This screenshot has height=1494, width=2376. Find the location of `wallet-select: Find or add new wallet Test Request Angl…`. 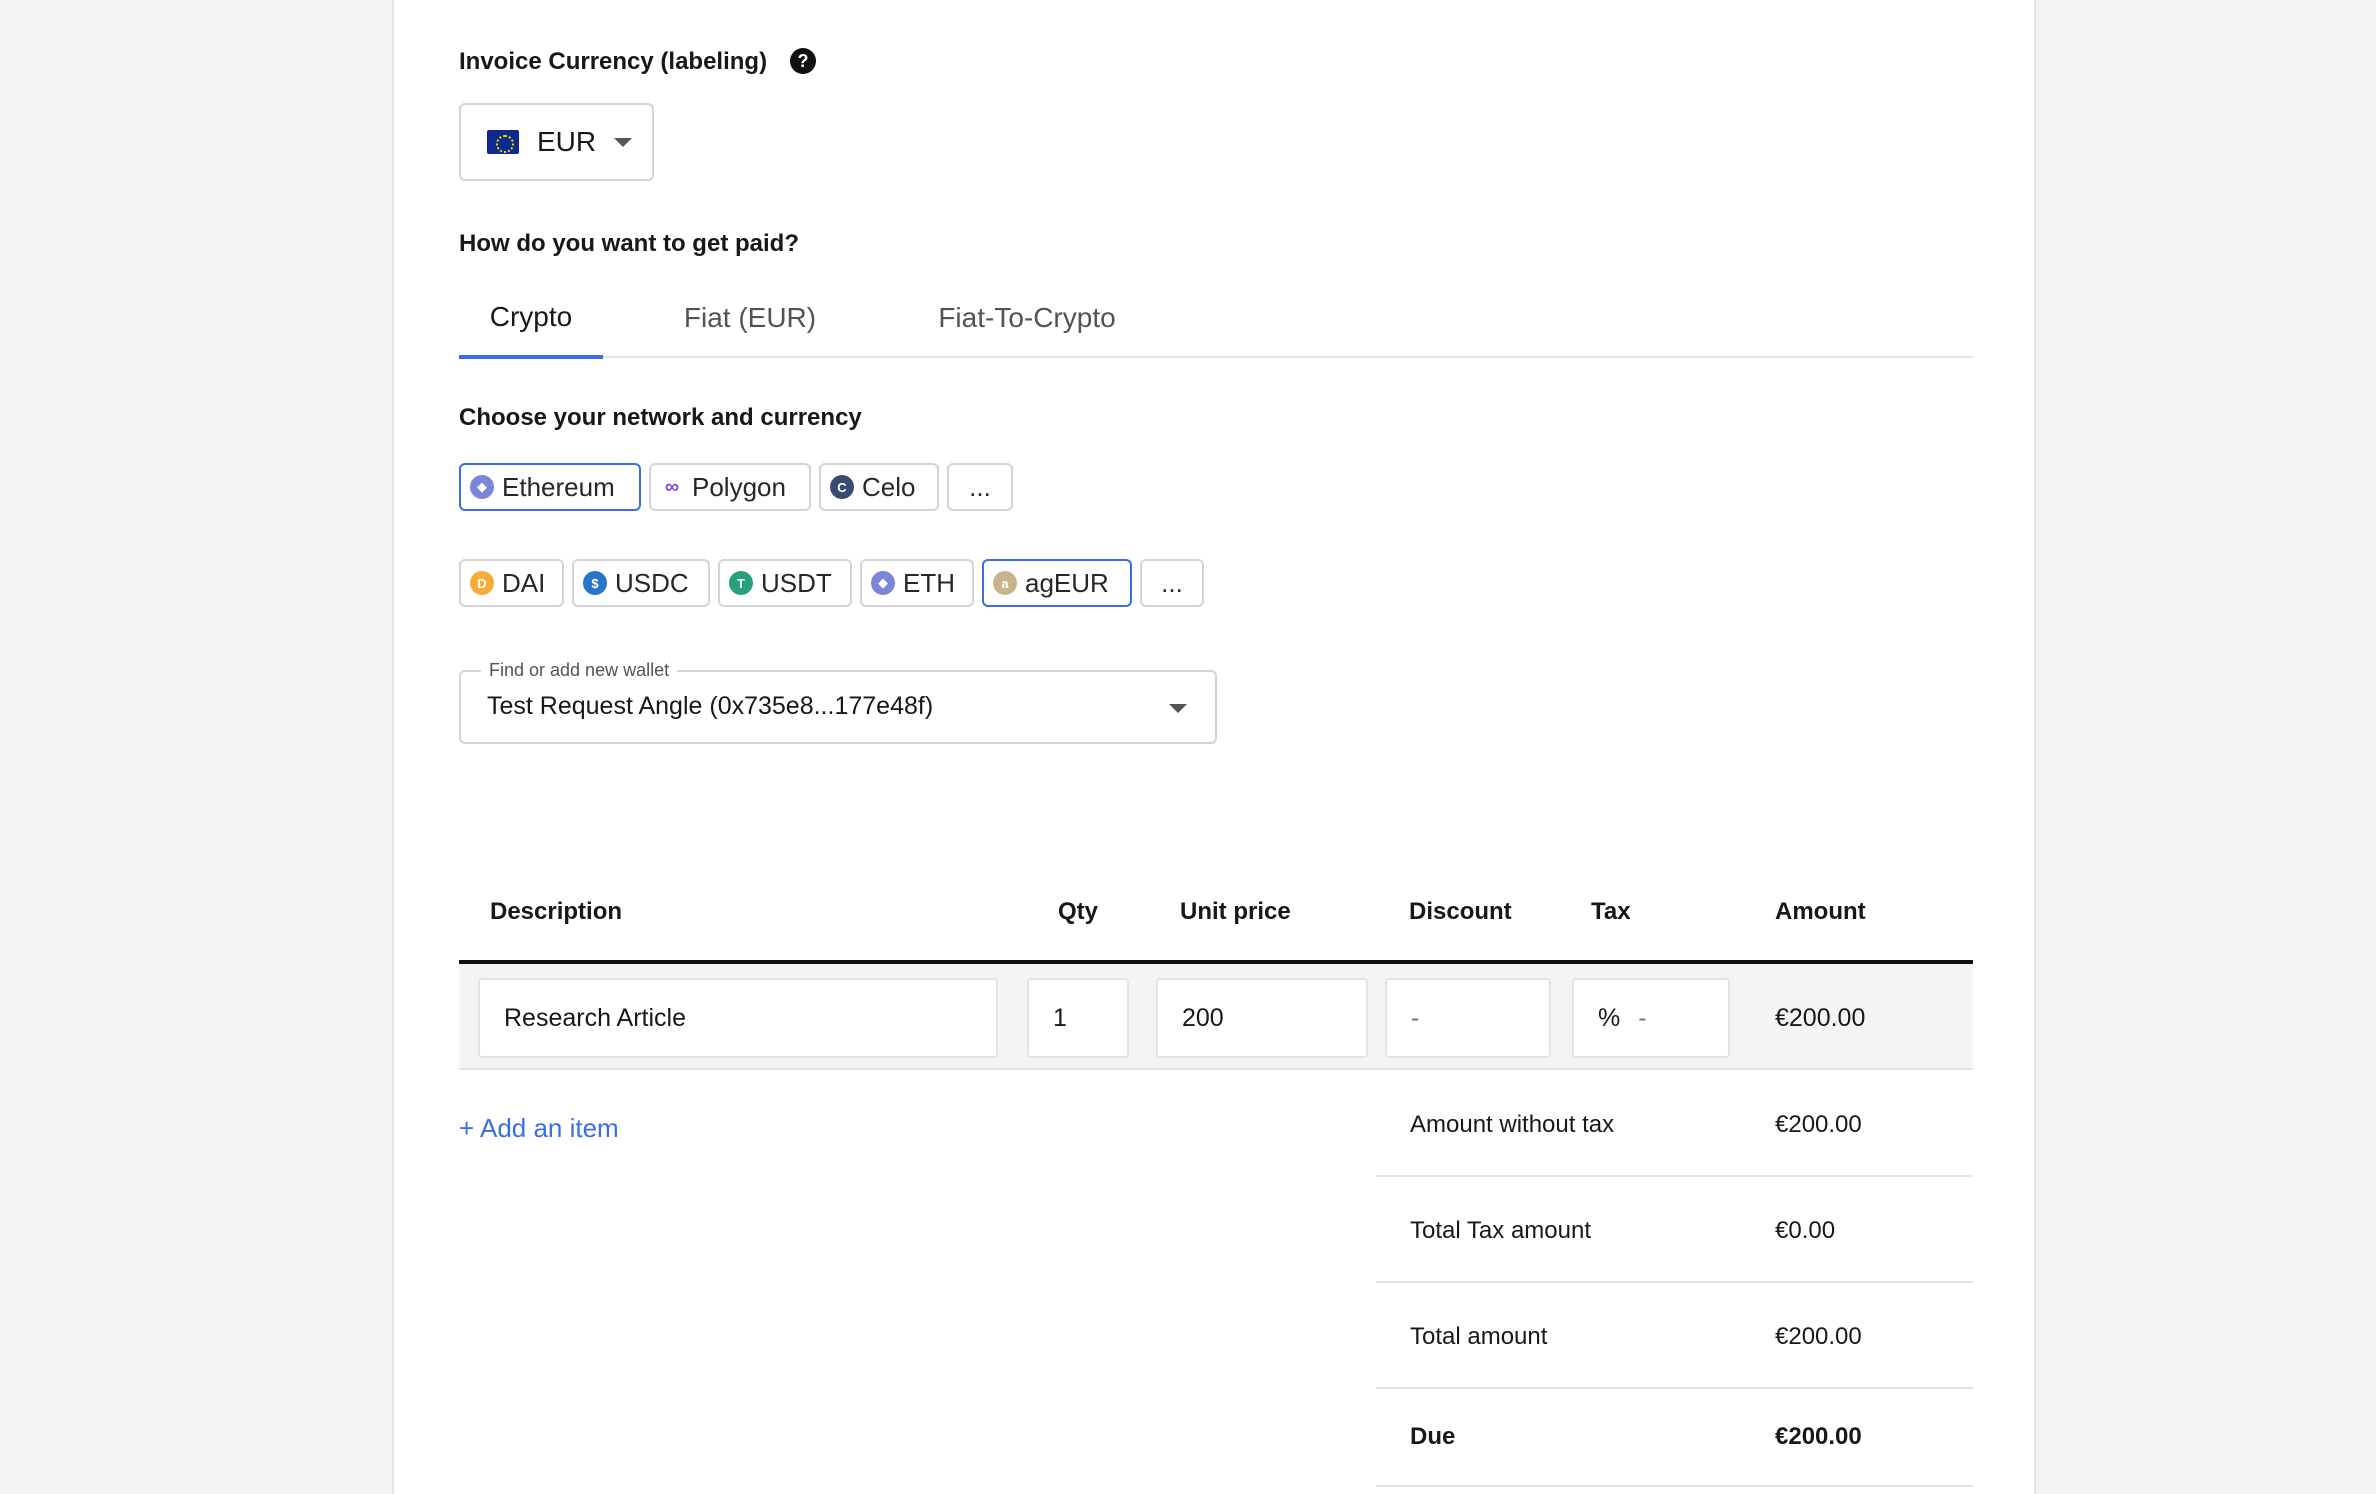

wallet-select: Find or add new wallet Test Request Angl… is located at coordinates (838, 702).